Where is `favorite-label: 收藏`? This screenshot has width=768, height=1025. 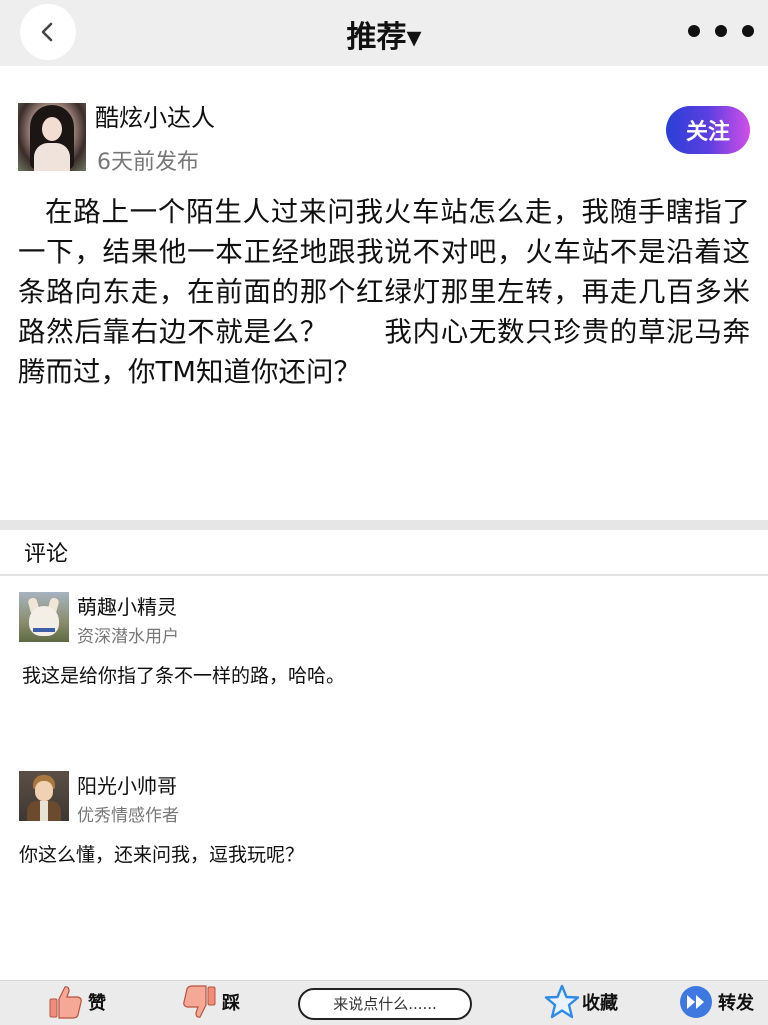
favorite-label: 收藏 is located at coordinates (600, 1003).